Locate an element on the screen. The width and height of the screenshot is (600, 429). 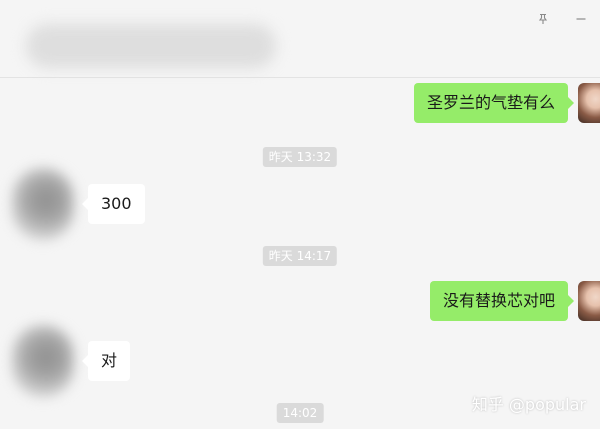
sent-message-bubble: 没有替换芯对吧 is located at coordinates (502, 301).